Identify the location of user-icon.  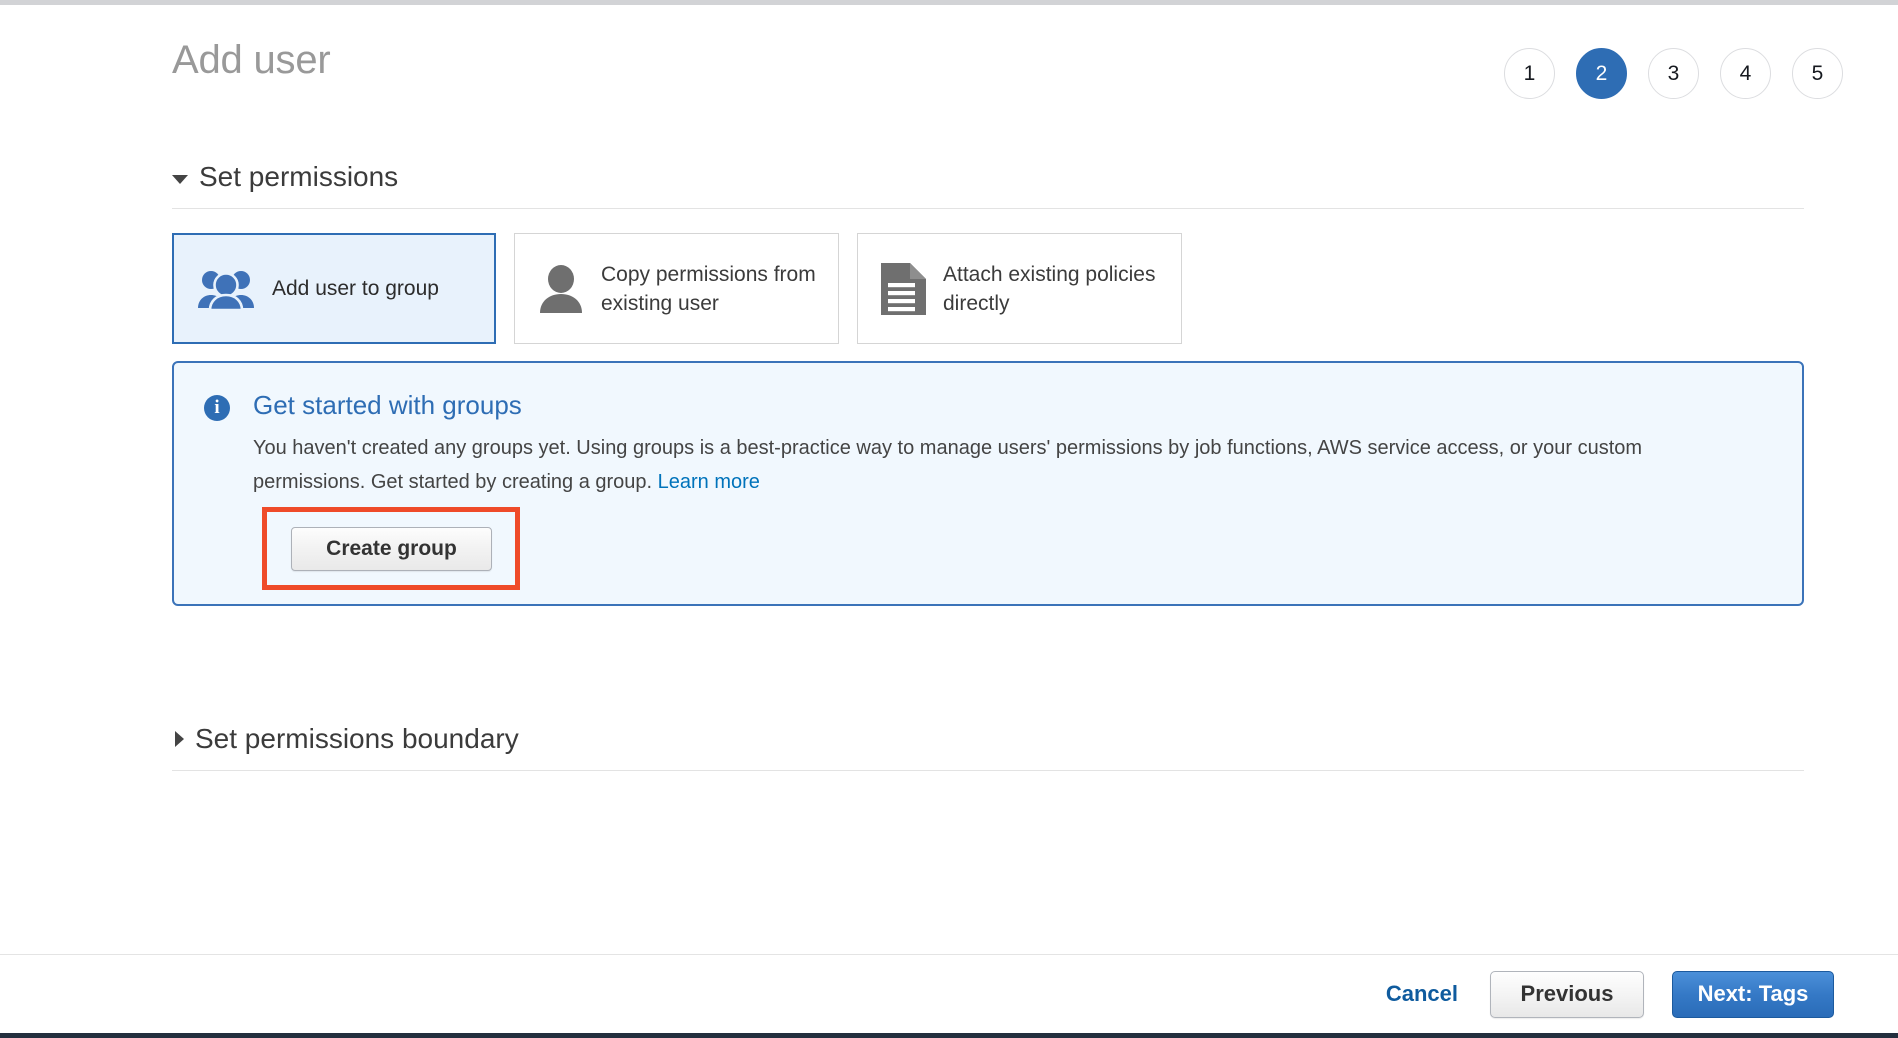
(561, 288).